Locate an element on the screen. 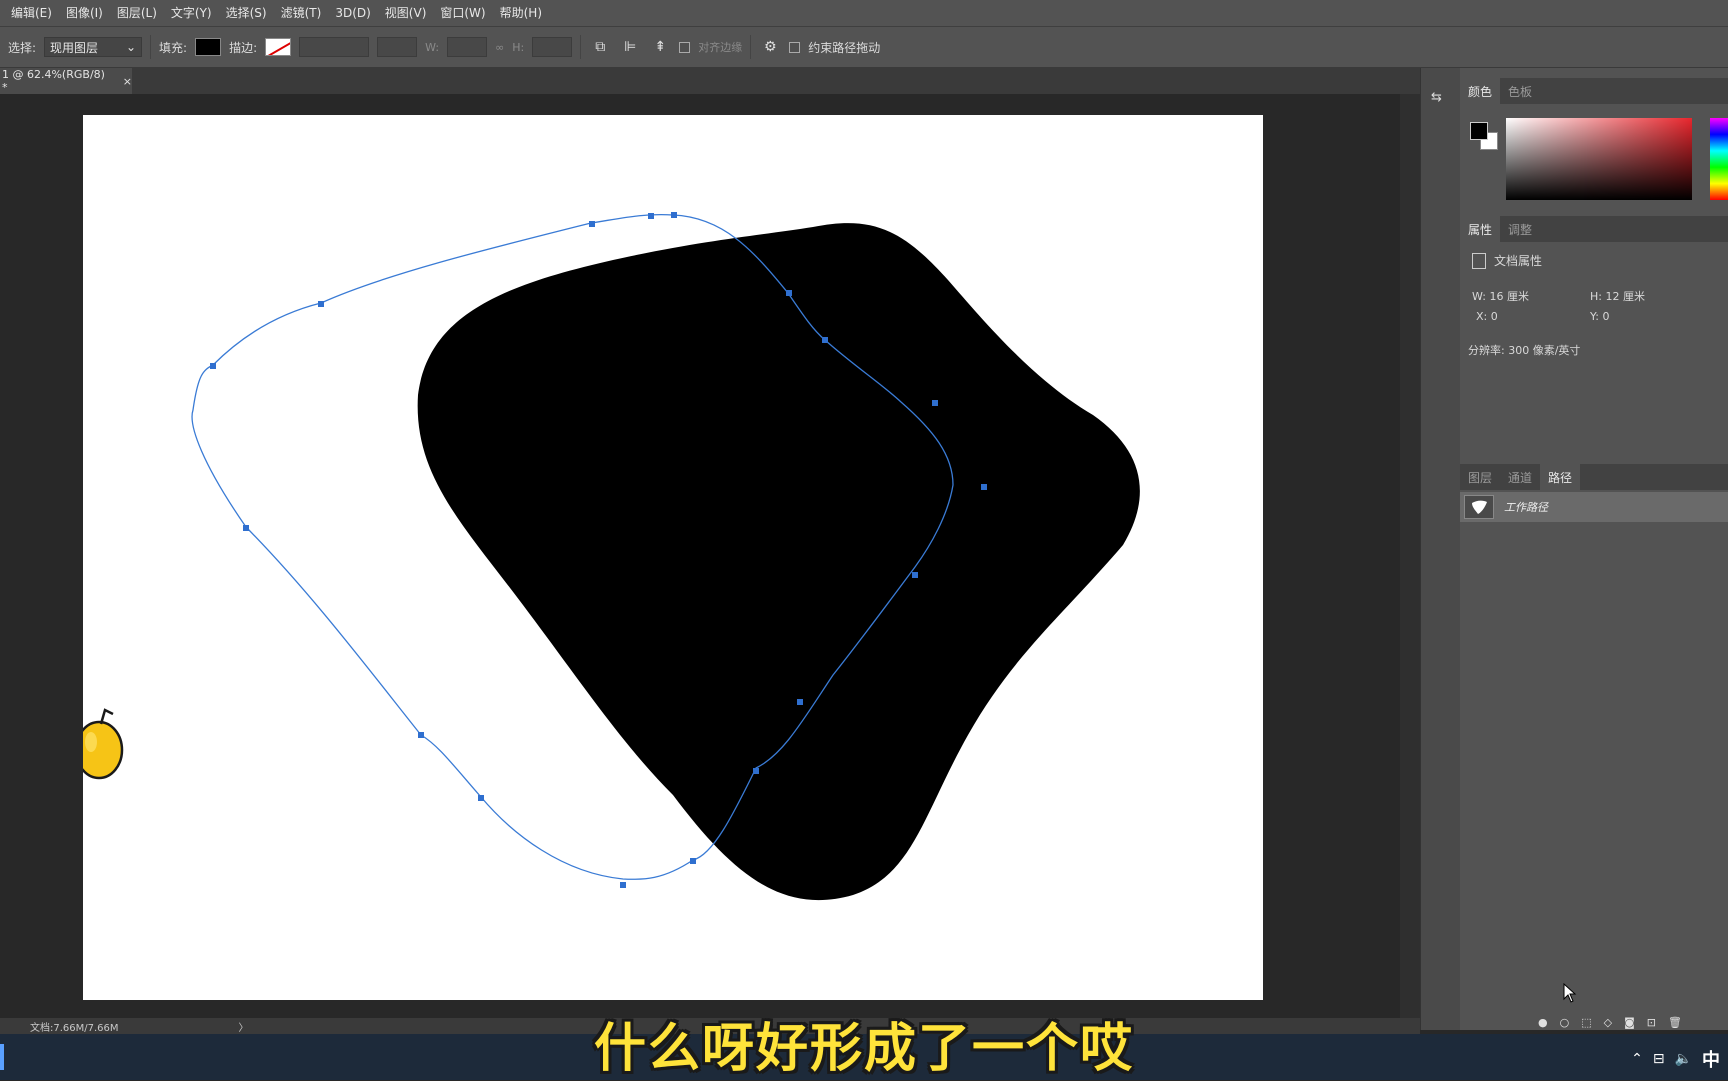 The width and height of the screenshot is (1728, 1081). menu-window: 窗口(W) is located at coordinates (462, 13).